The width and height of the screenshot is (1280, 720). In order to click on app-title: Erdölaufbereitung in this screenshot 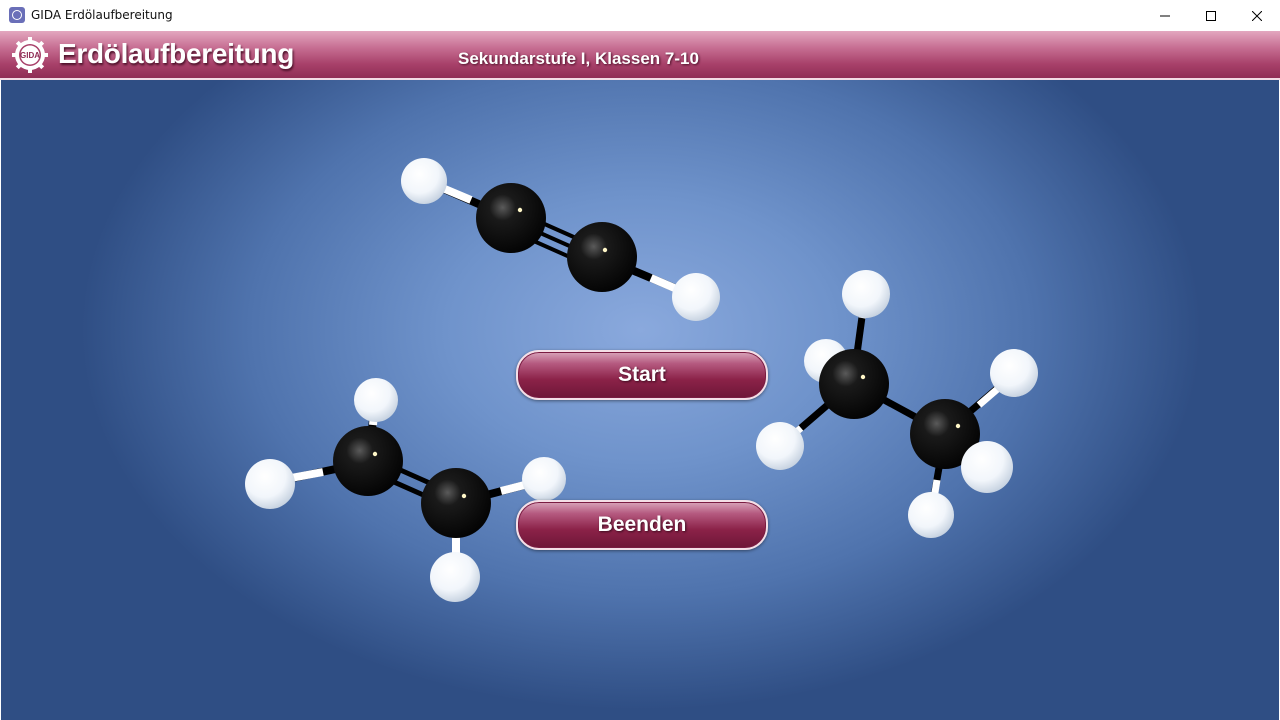, I will do `click(176, 53)`.